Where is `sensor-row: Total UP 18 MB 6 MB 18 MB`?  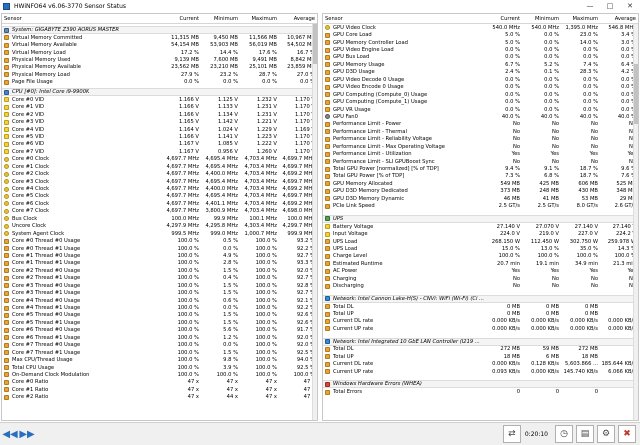
sensor-row: Total UP 18 MB 6 MB 18 MB is located at coordinates (480, 356).